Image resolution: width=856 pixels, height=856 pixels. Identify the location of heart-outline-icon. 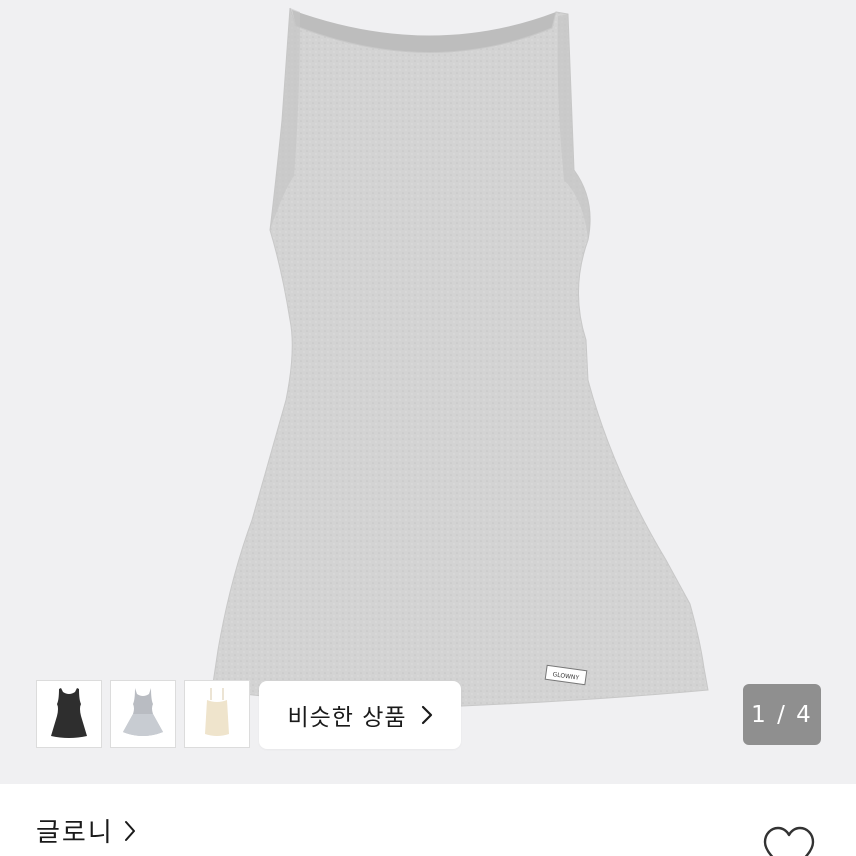
(789, 841).